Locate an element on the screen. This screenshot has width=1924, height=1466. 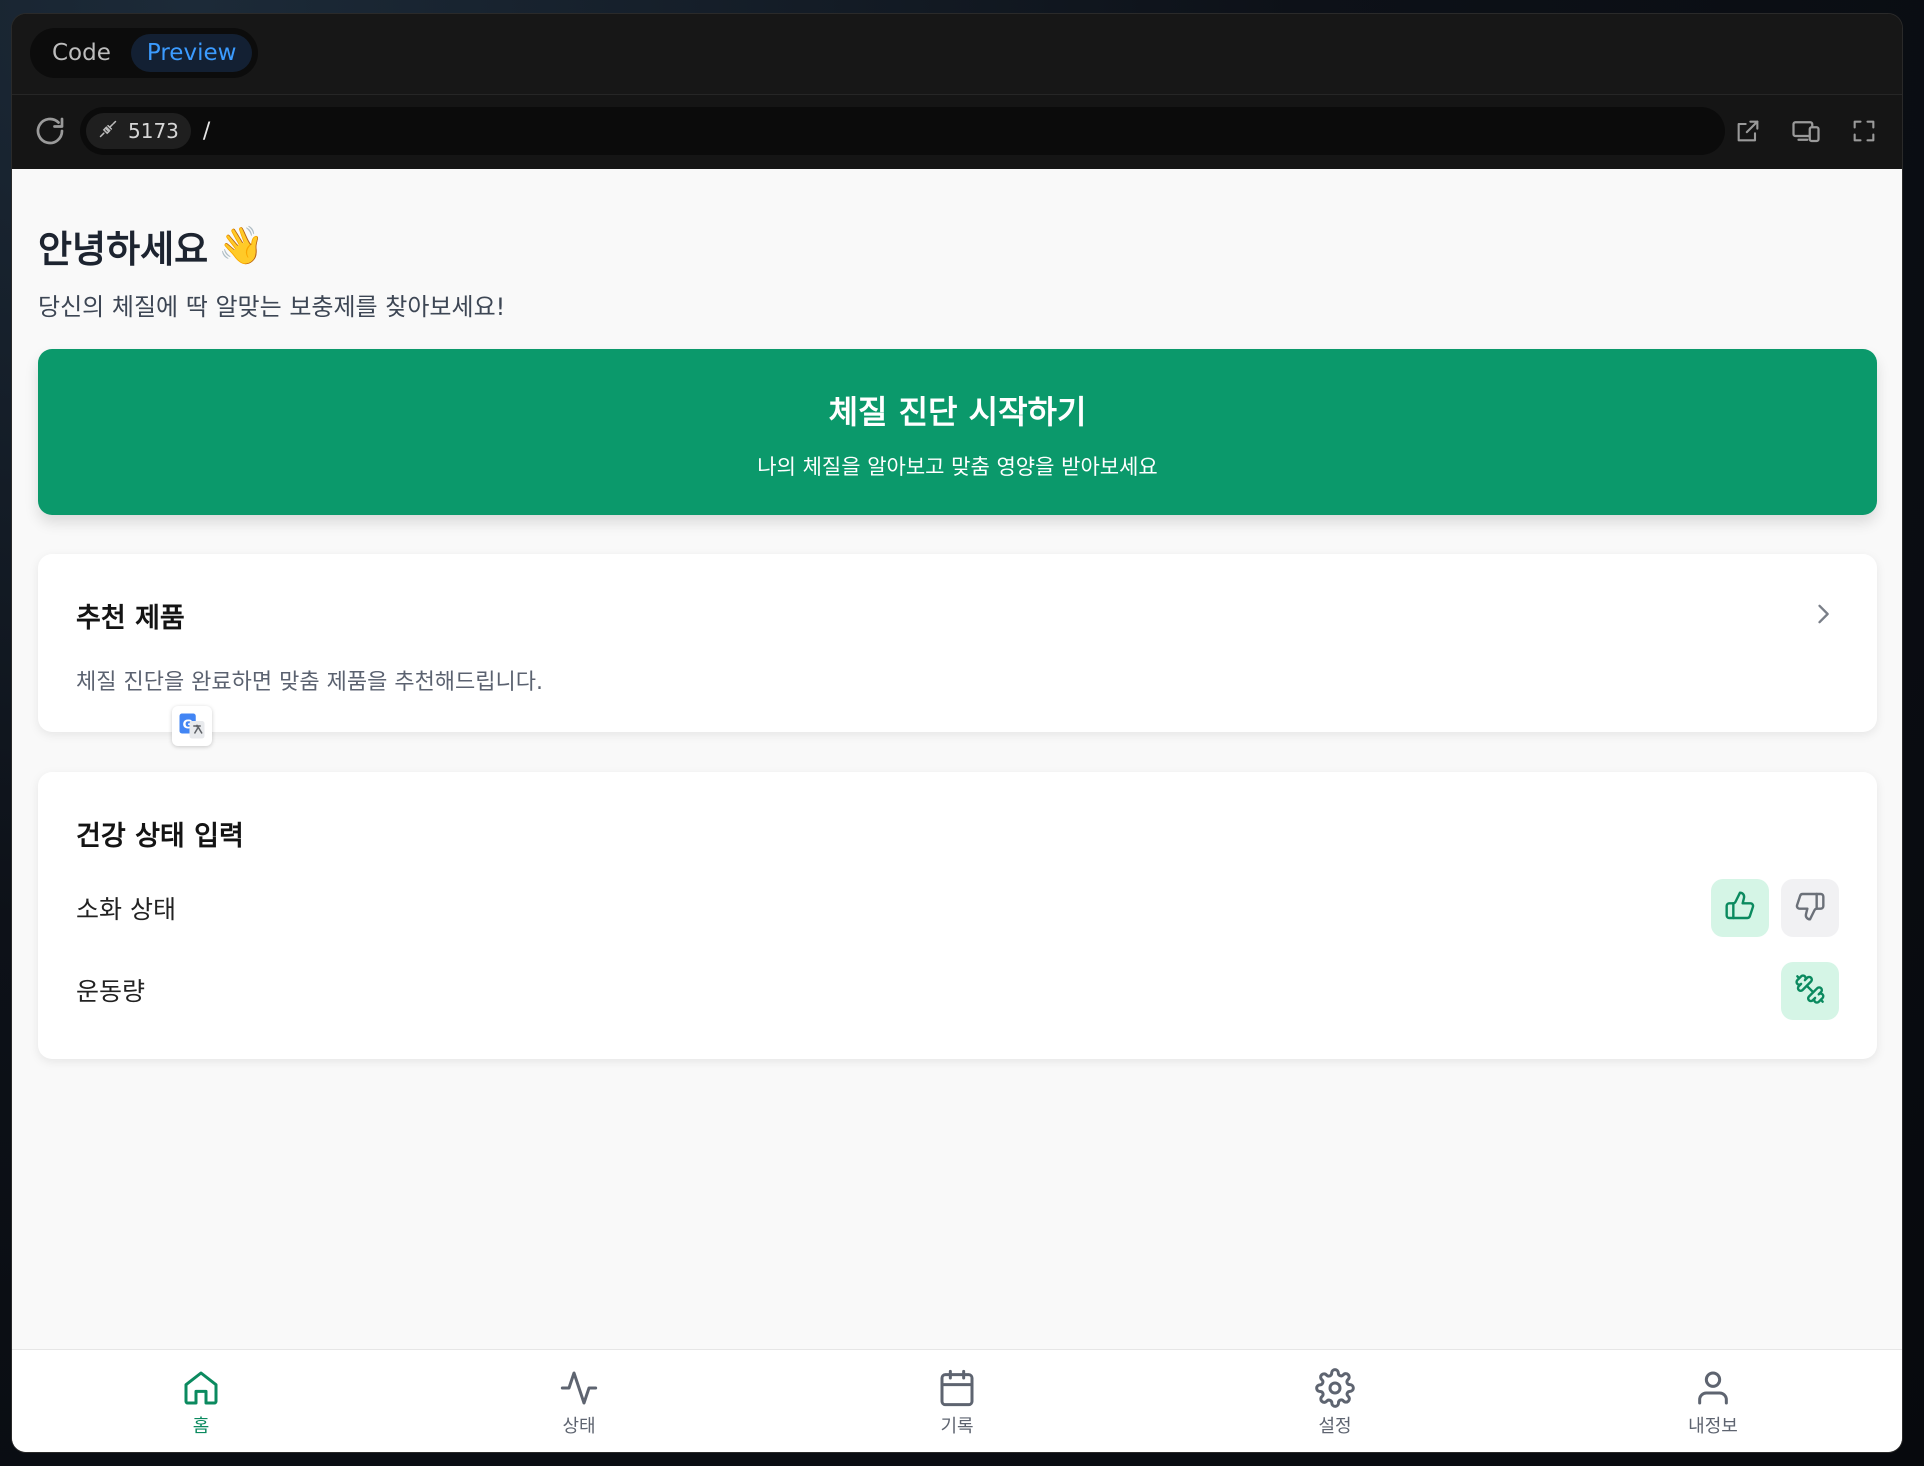
wave-emoji: 👋 is located at coordinates (241, 245).